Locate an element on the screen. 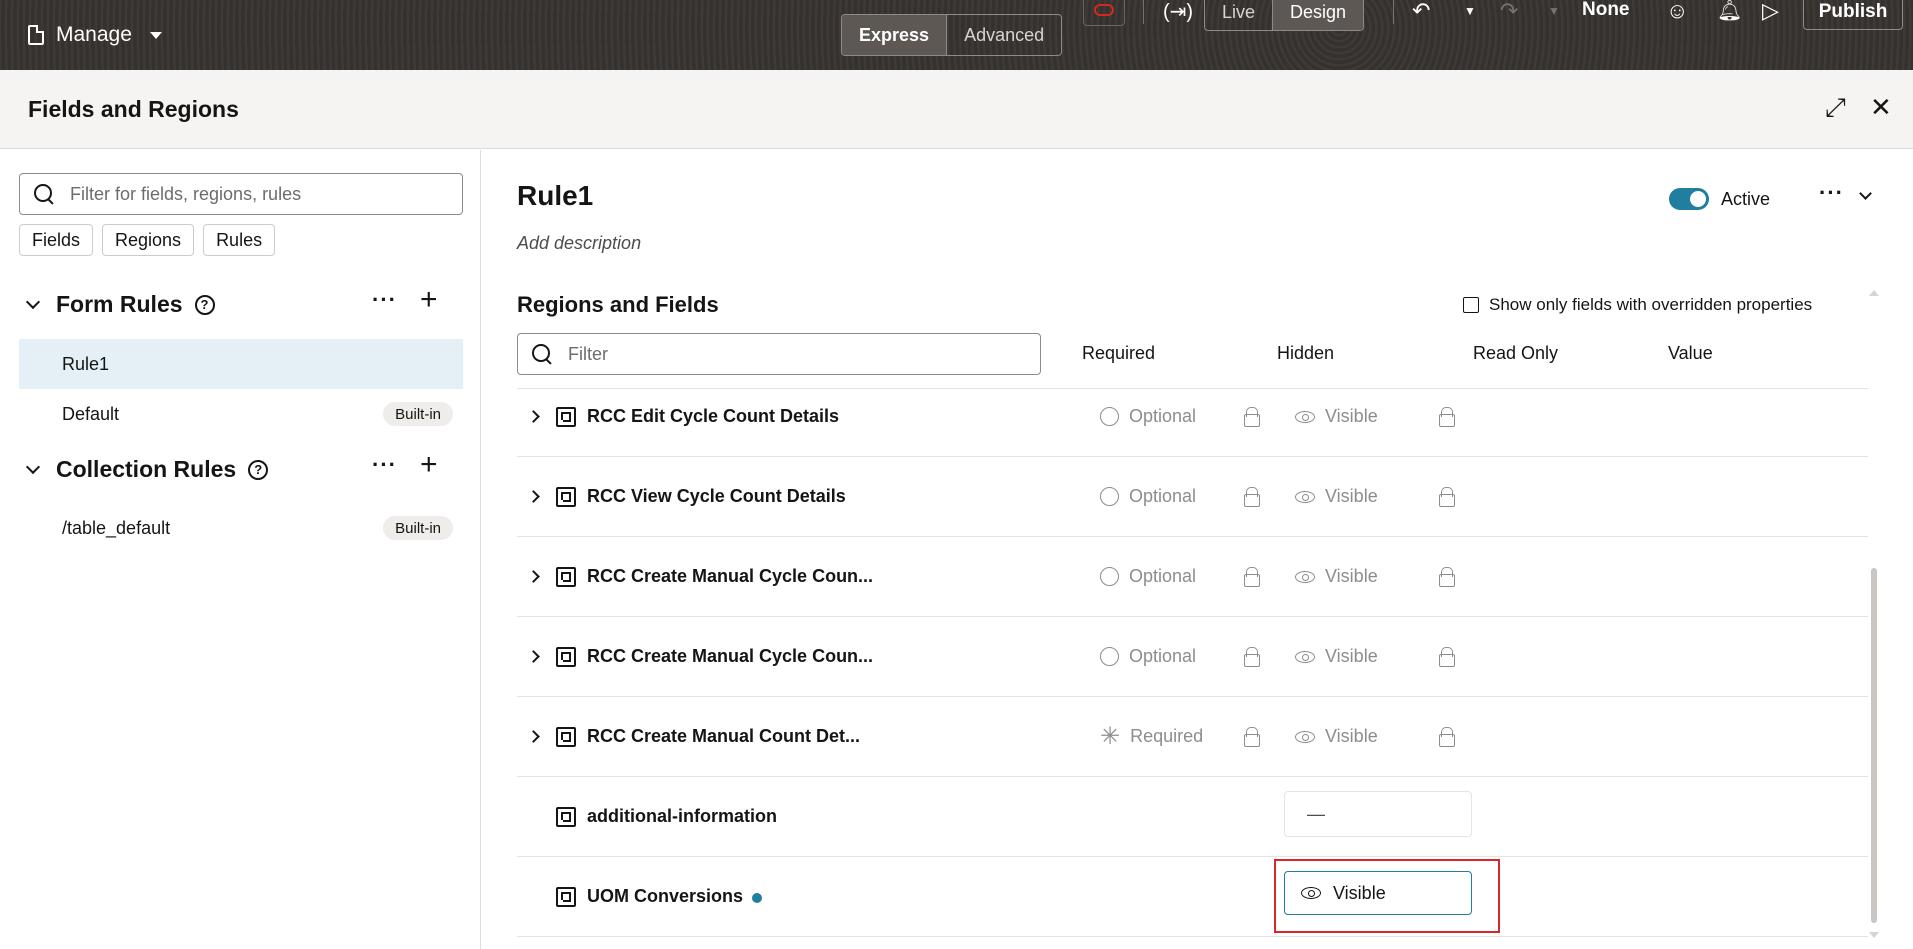 This screenshot has height=949, width=1913. close-icon: ✕ is located at coordinates (1881, 107).